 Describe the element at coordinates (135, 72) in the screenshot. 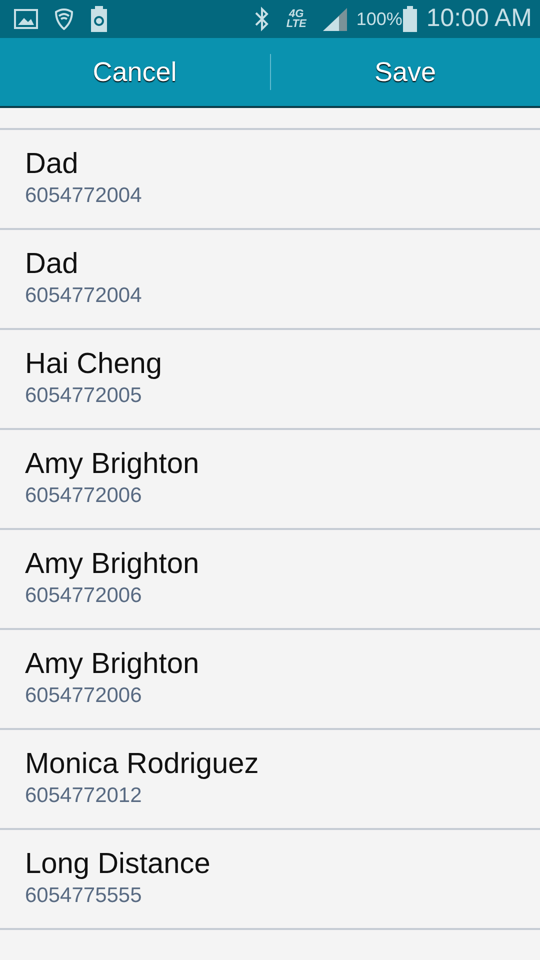

I see `cancel-button: Cancel` at that location.